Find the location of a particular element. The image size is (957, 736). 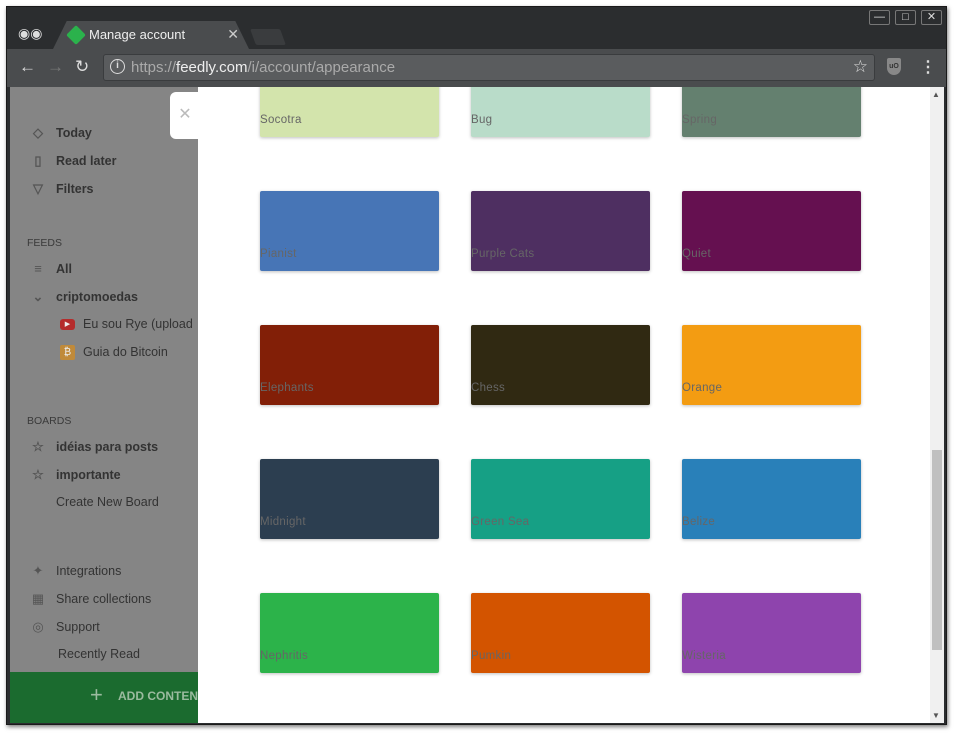

theme-label-pianist: Pianist is located at coordinates (278, 254).